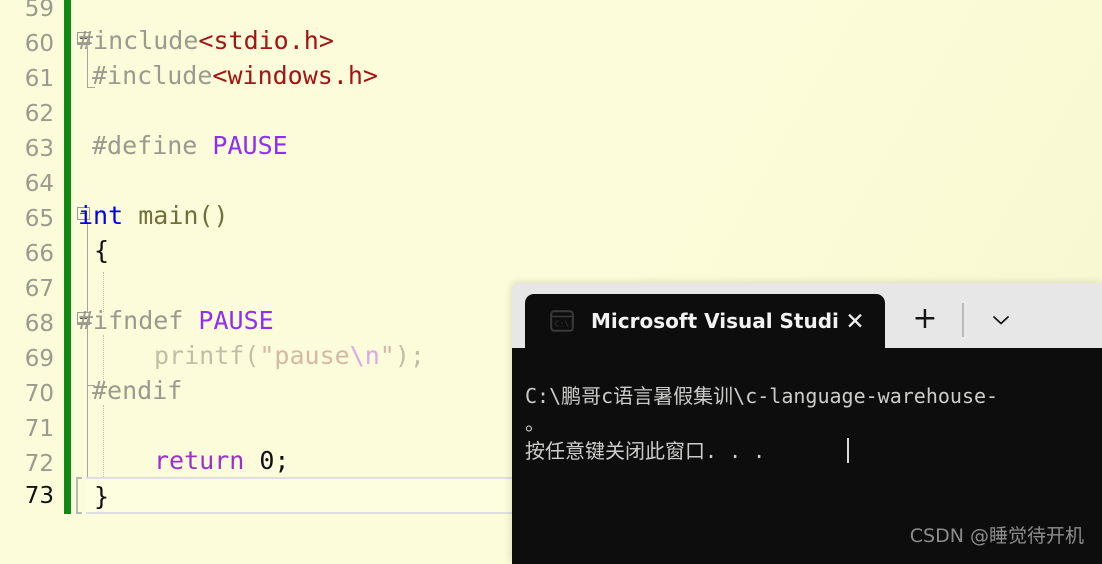 The height and width of the screenshot is (564, 1102). I want to click on line-number-current: 73, so click(39, 496).